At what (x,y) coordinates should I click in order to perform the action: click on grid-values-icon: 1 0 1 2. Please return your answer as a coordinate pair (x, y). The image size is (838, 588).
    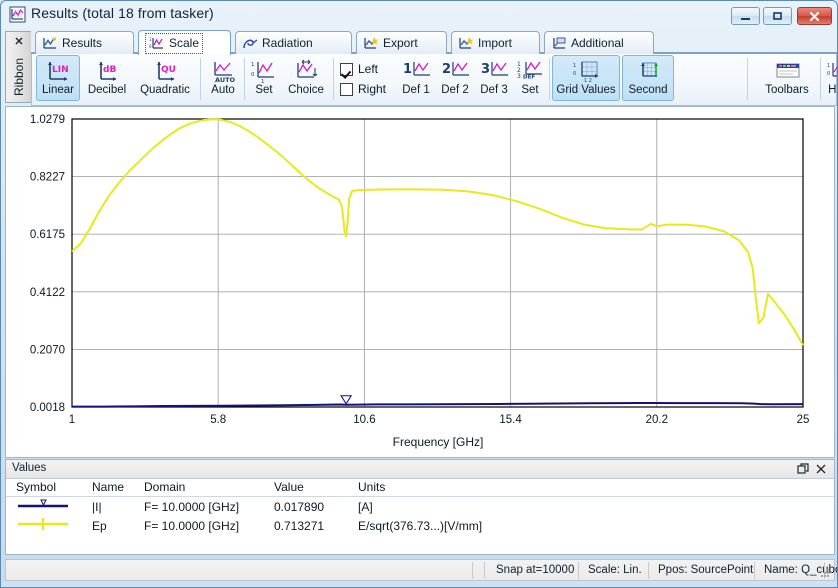
    Looking at the image, I should click on (586, 71).